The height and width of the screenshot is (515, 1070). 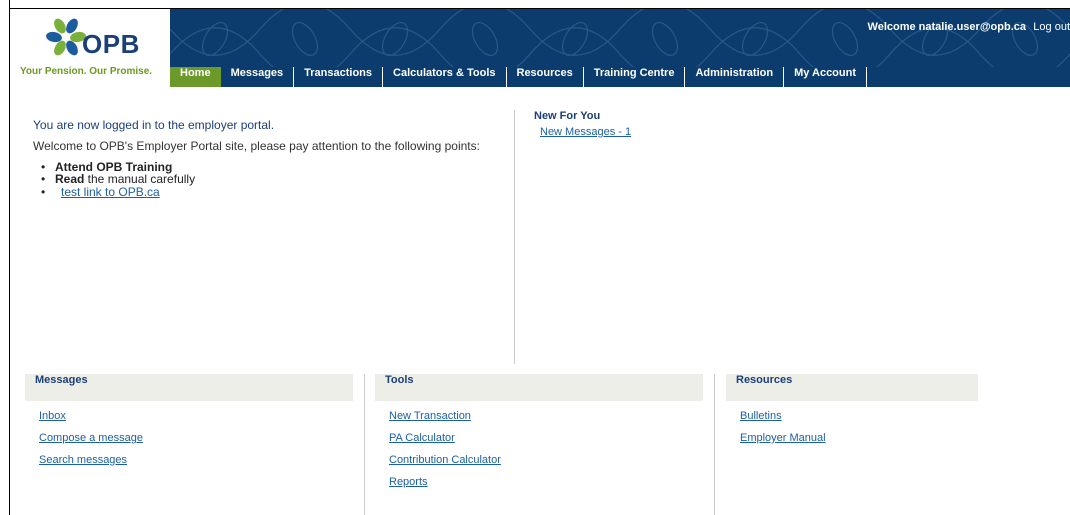 What do you see at coordinates (262, 179) in the screenshot?
I see `list-item: Read the manual carefully` at bounding box center [262, 179].